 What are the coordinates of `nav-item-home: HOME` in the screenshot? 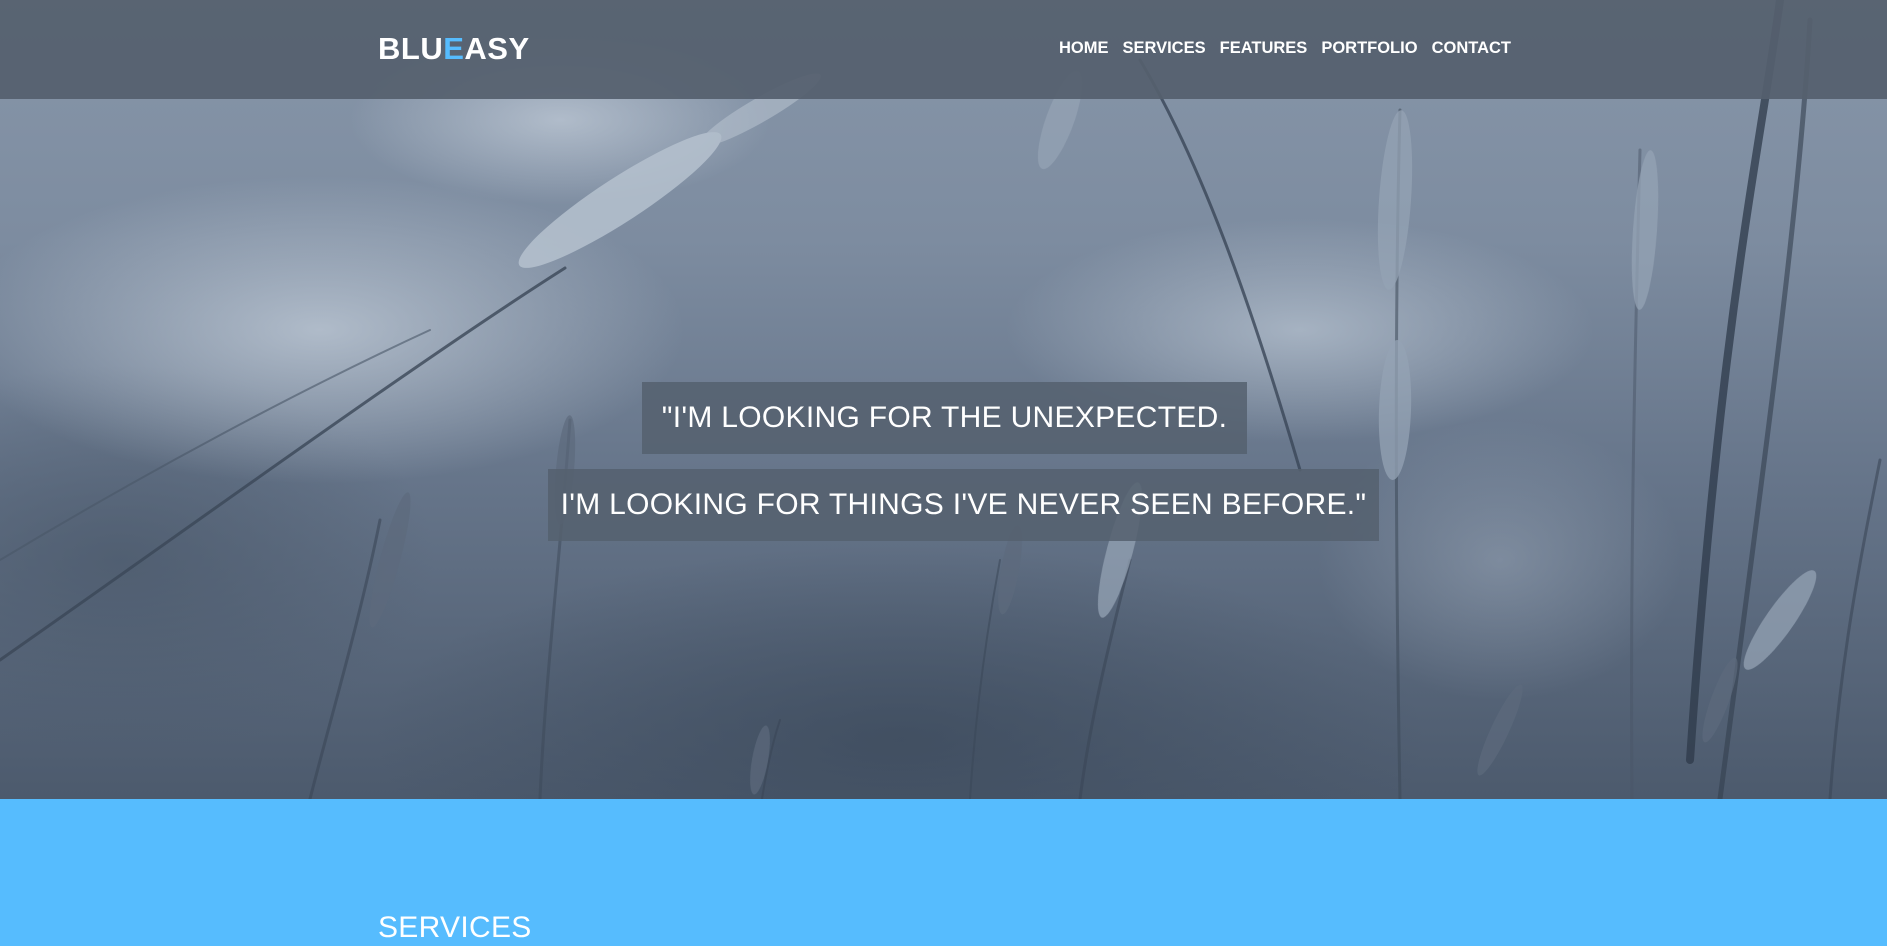 It's located at (1084, 48).